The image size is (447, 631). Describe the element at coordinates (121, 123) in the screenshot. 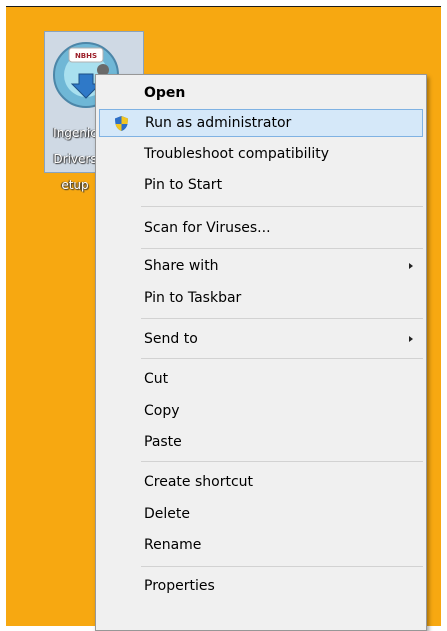

I see `uac-shield-icon` at that location.